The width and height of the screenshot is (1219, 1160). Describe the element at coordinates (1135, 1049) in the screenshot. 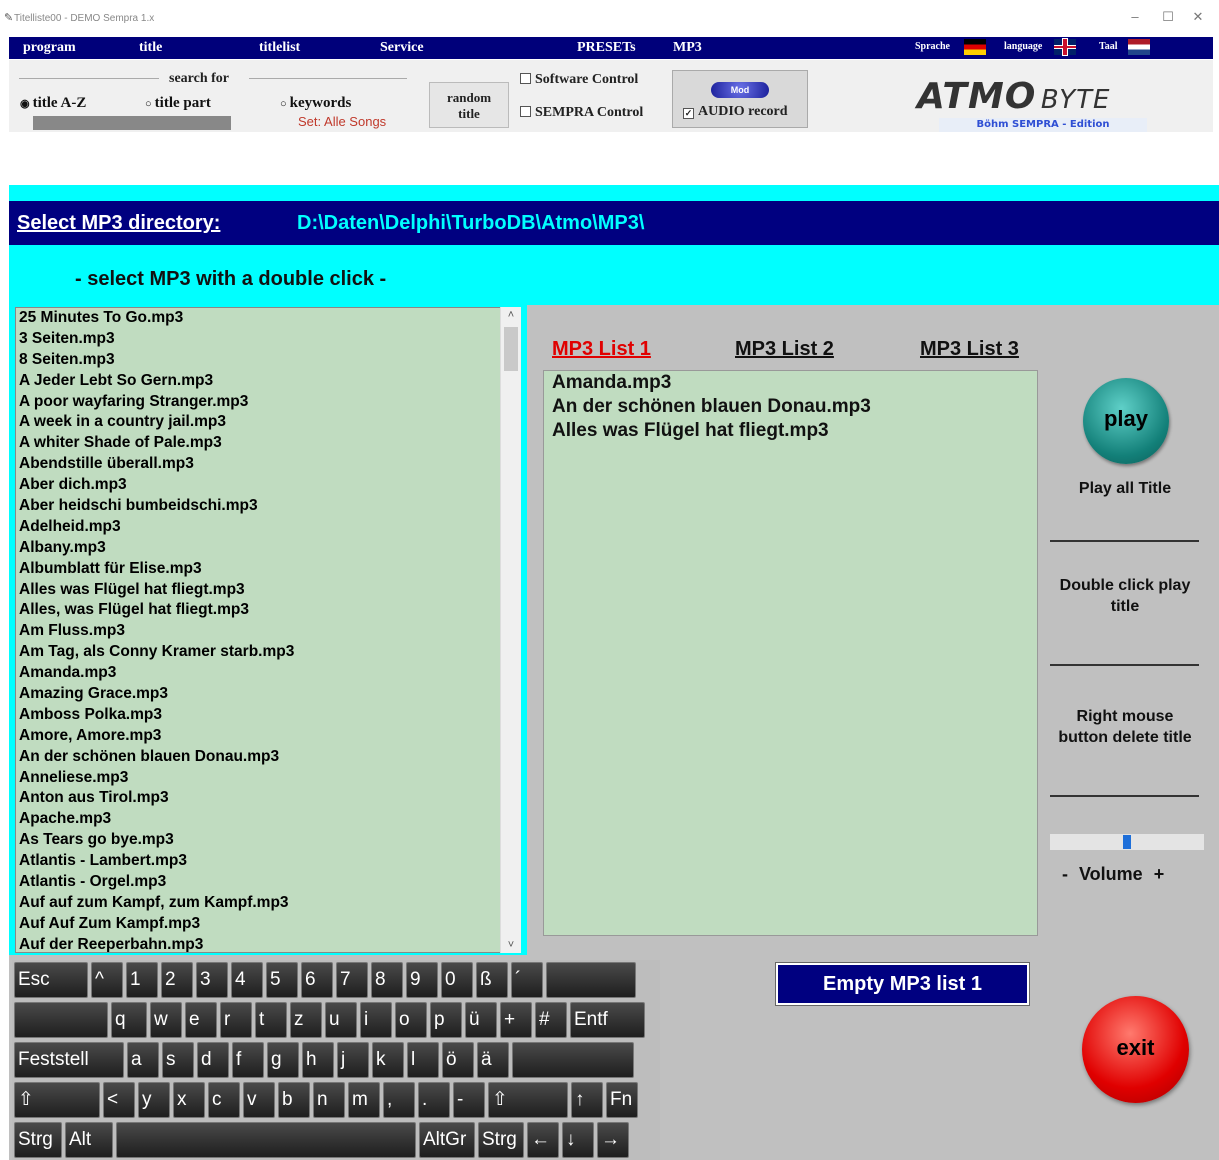

I see `exit-button: exit` at that location.